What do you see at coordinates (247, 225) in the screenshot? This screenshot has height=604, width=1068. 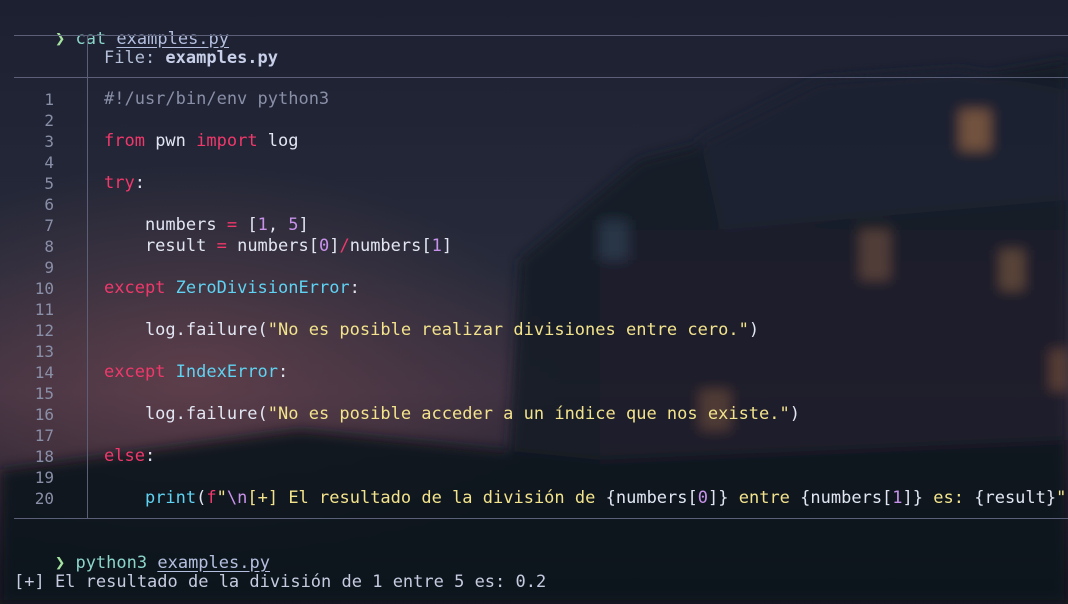 I see `code-token: [` at bounding box center [247, 225].